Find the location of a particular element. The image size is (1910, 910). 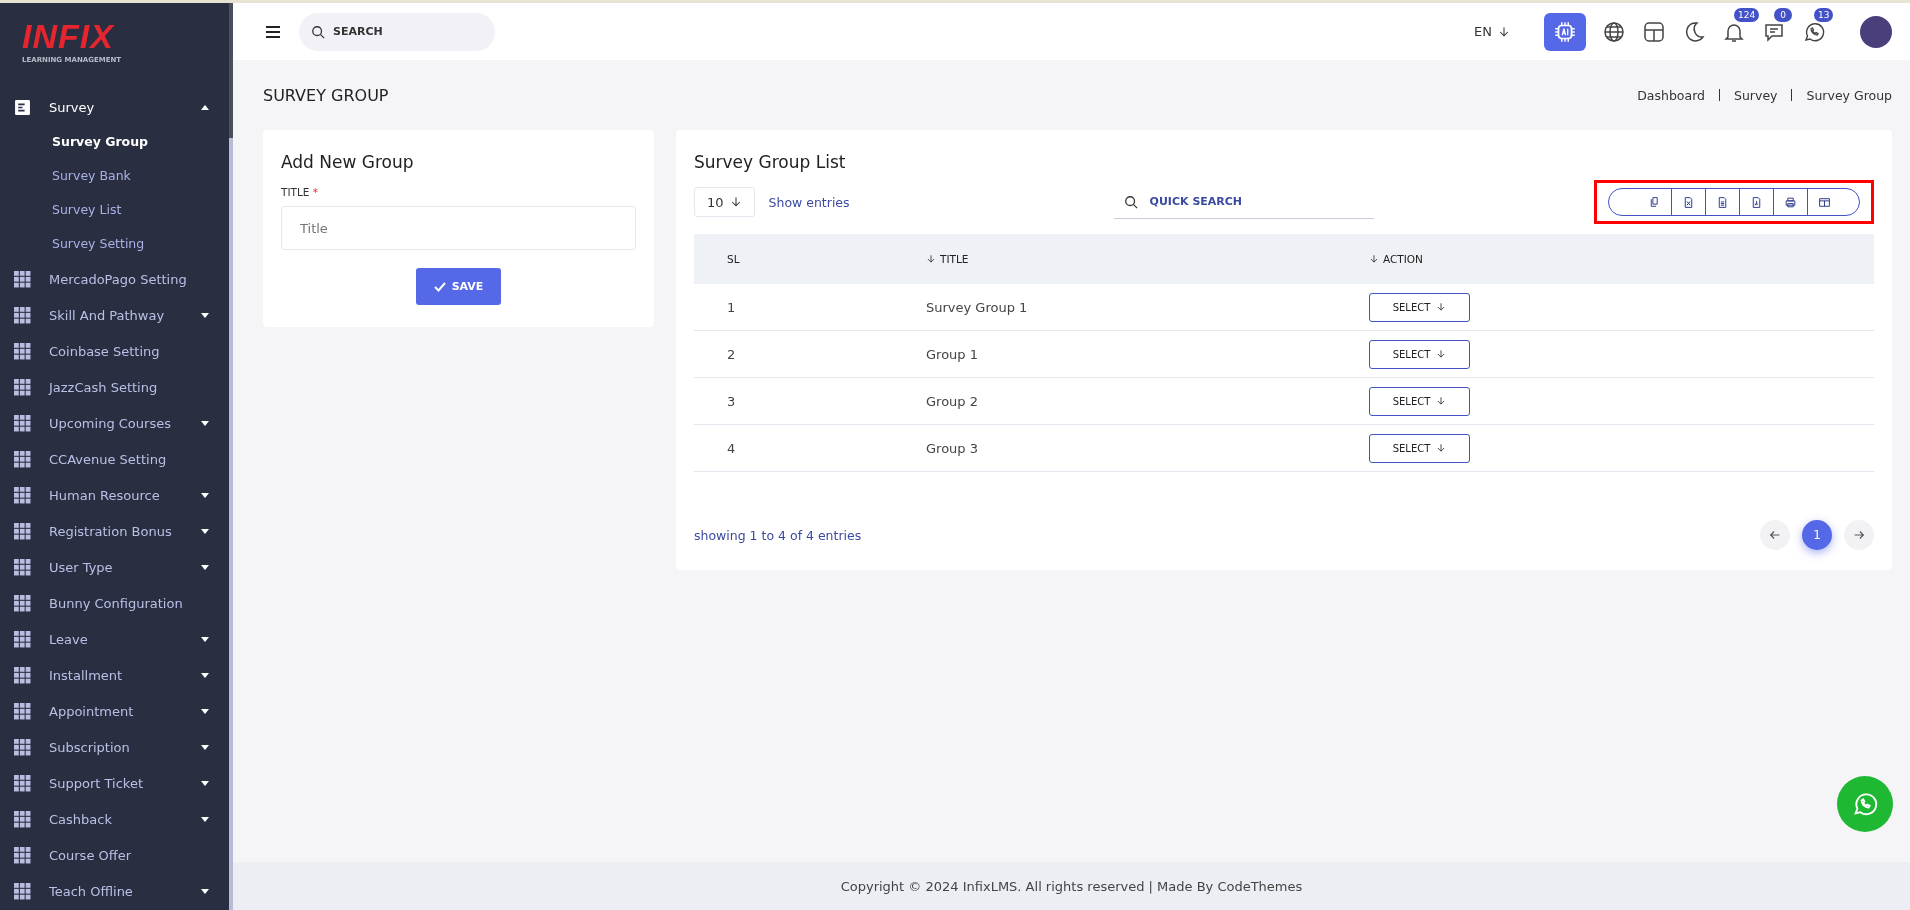

submenu-item: Survey Bank is located at coordinates (116, 176).